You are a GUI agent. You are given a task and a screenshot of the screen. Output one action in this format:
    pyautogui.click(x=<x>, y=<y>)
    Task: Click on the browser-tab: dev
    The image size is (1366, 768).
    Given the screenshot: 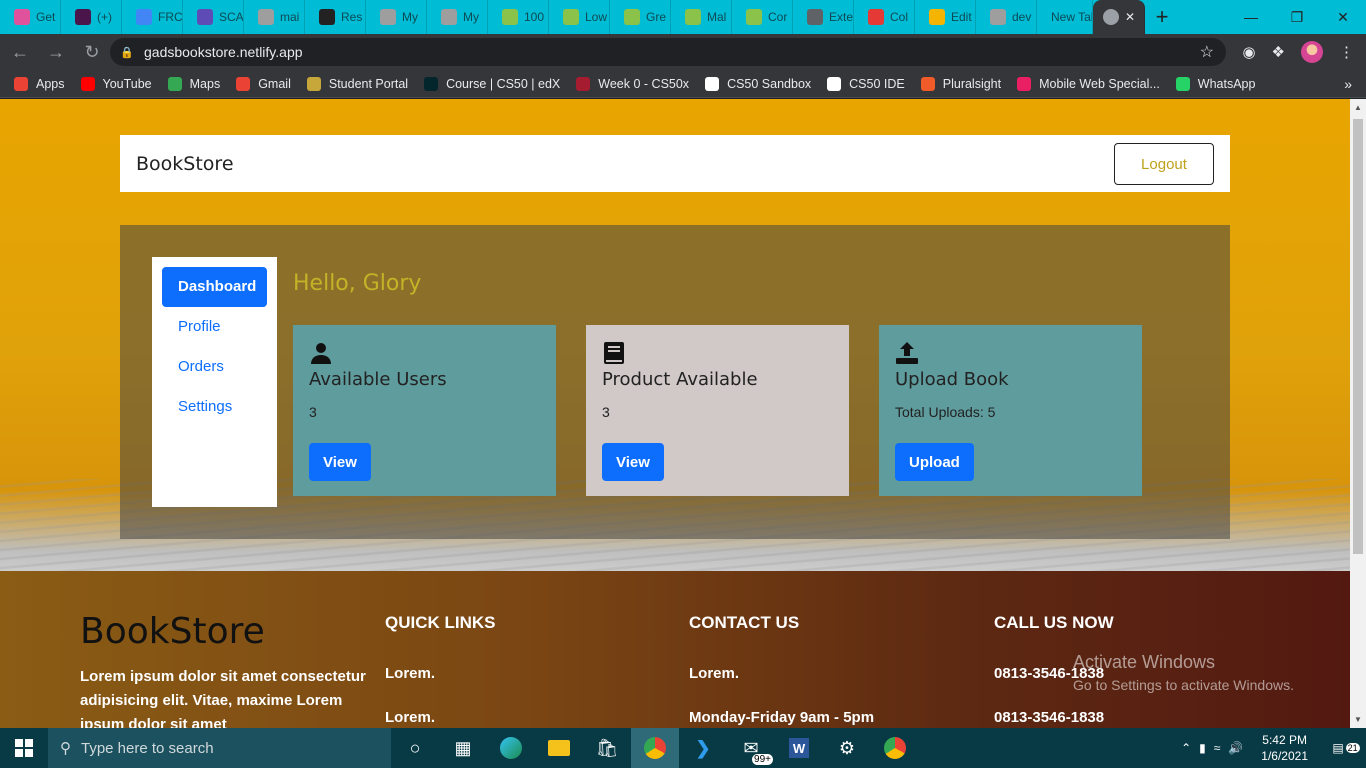 What is the action you would take?
    pyautogui.click(x=1006, y=17)
    